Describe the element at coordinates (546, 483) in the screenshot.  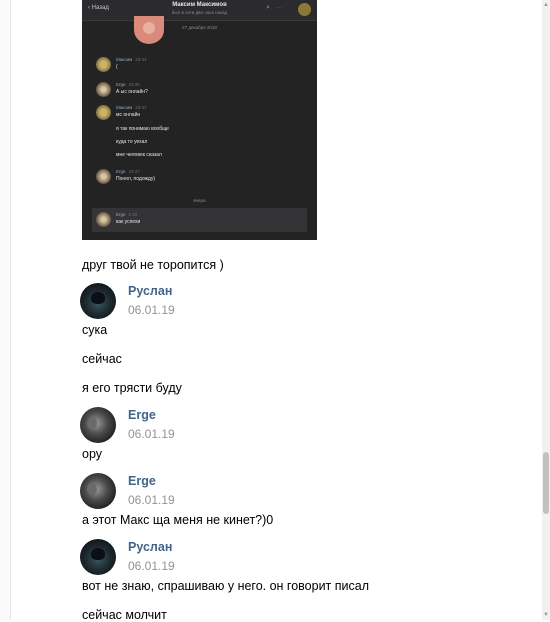
I see `scrollbar-thumb` at that location.